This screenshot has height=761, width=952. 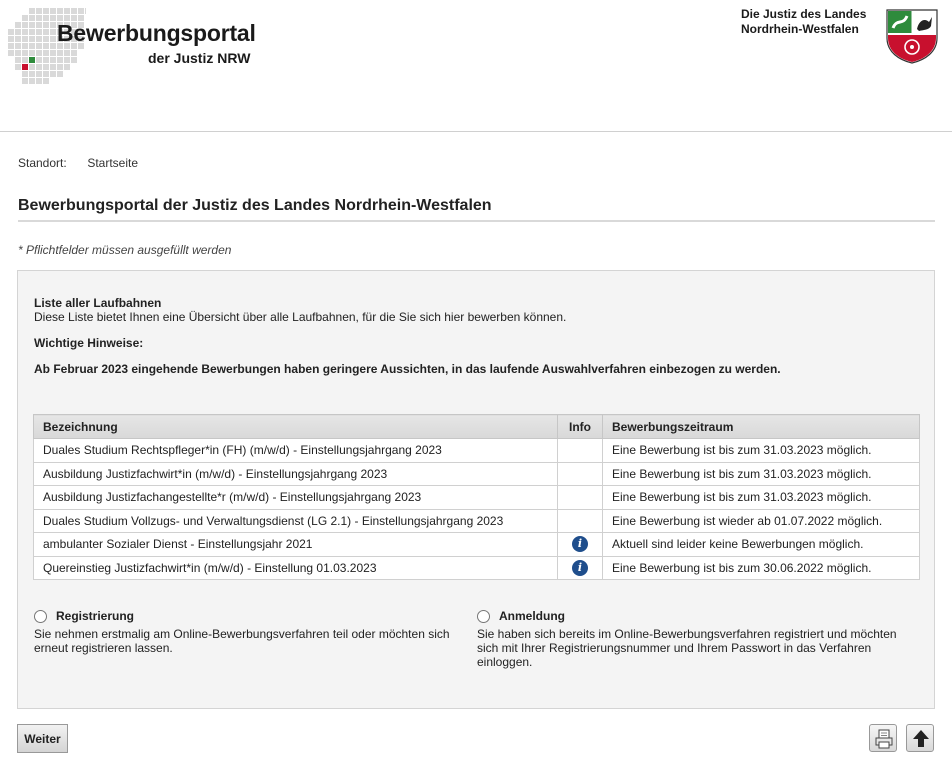 I want to click on nrw-coat-of-arms-icon, so click(x=912, y=36).